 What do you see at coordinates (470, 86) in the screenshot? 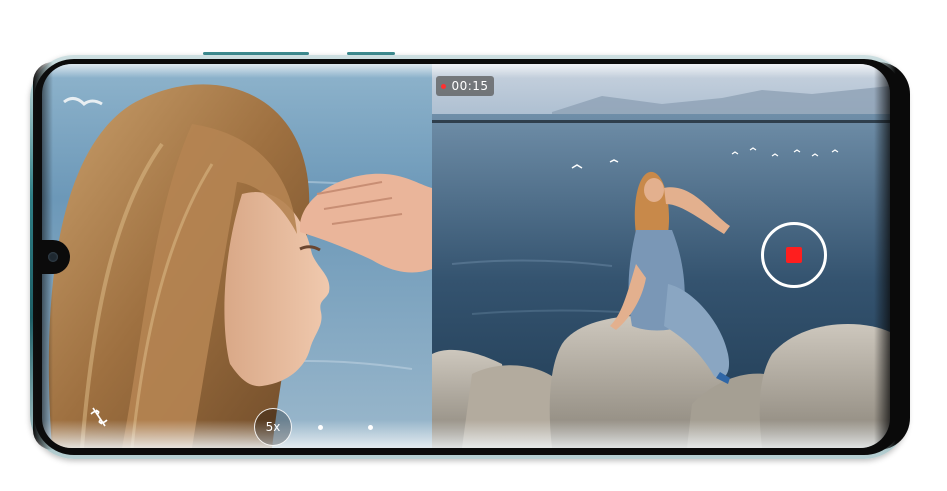
I see `recording-time: 00:15` at bounding box center [470, 86].